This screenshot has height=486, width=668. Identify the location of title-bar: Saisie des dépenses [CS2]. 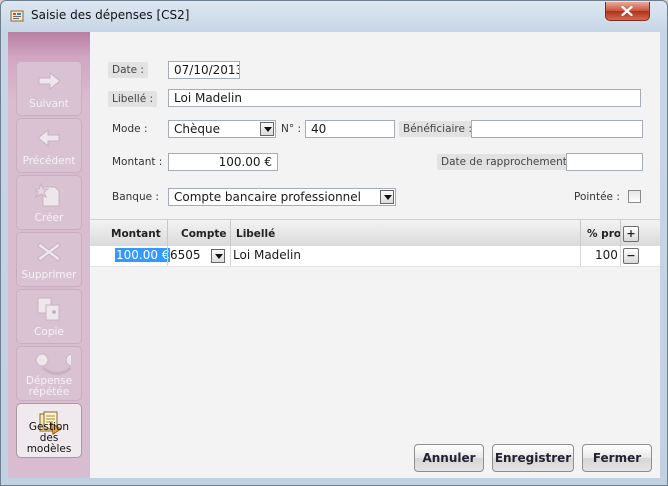
(334, 15).